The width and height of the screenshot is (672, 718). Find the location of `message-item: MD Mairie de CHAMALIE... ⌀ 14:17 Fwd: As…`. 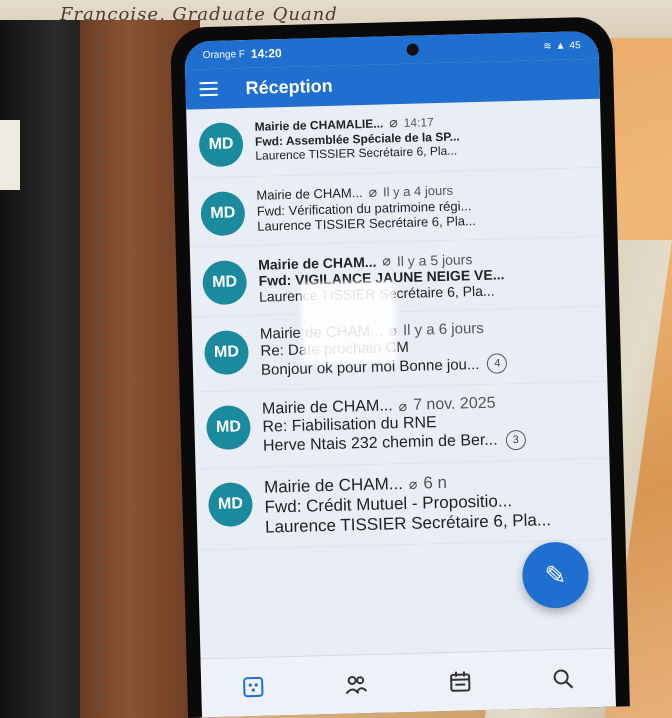

message-item: MD Mairie de CHAMALIE... ⌀ 14:17 Fwd: As… is located at coordinates (394, 138).